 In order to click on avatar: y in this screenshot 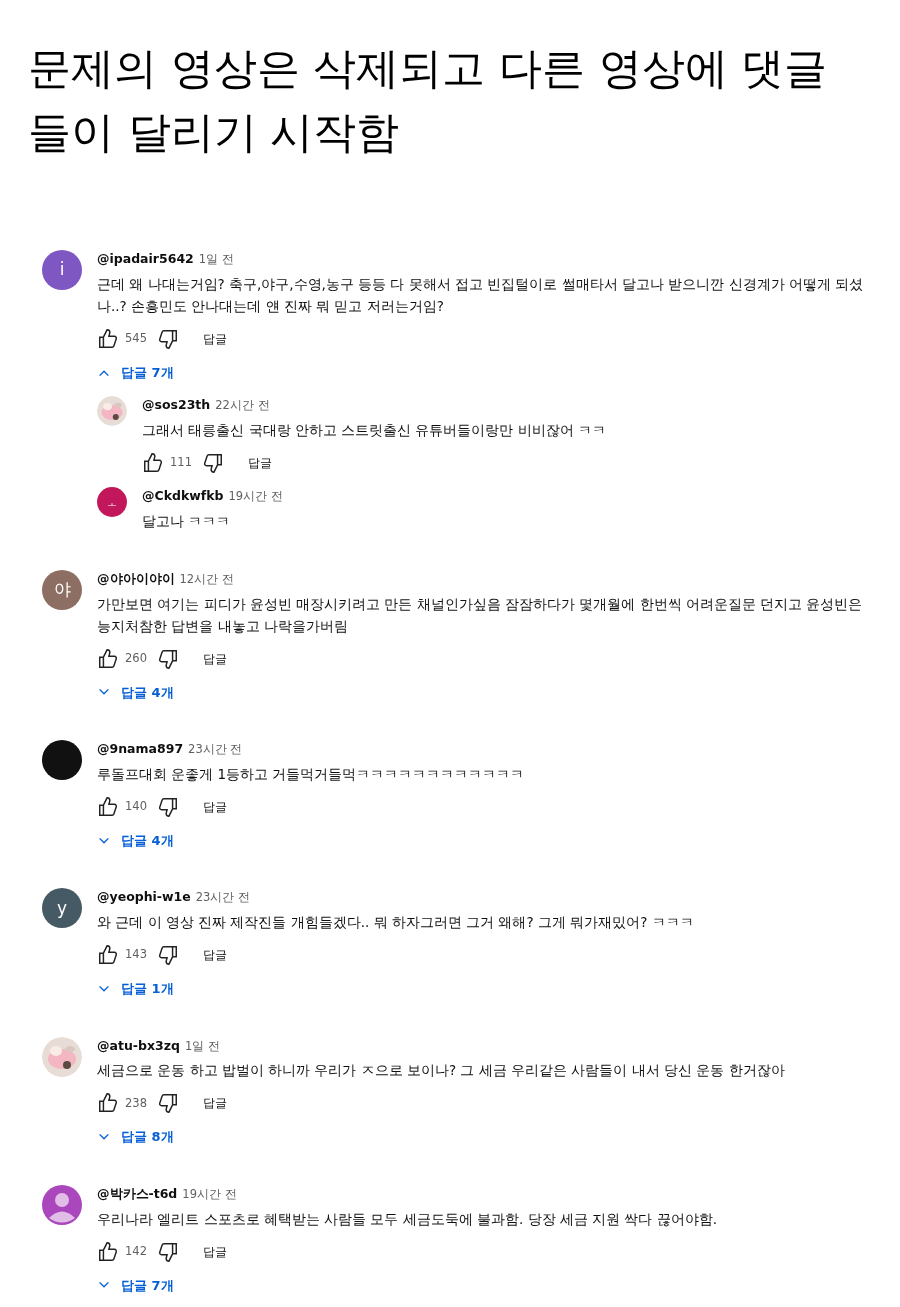, I will do `click(62, 908)`.